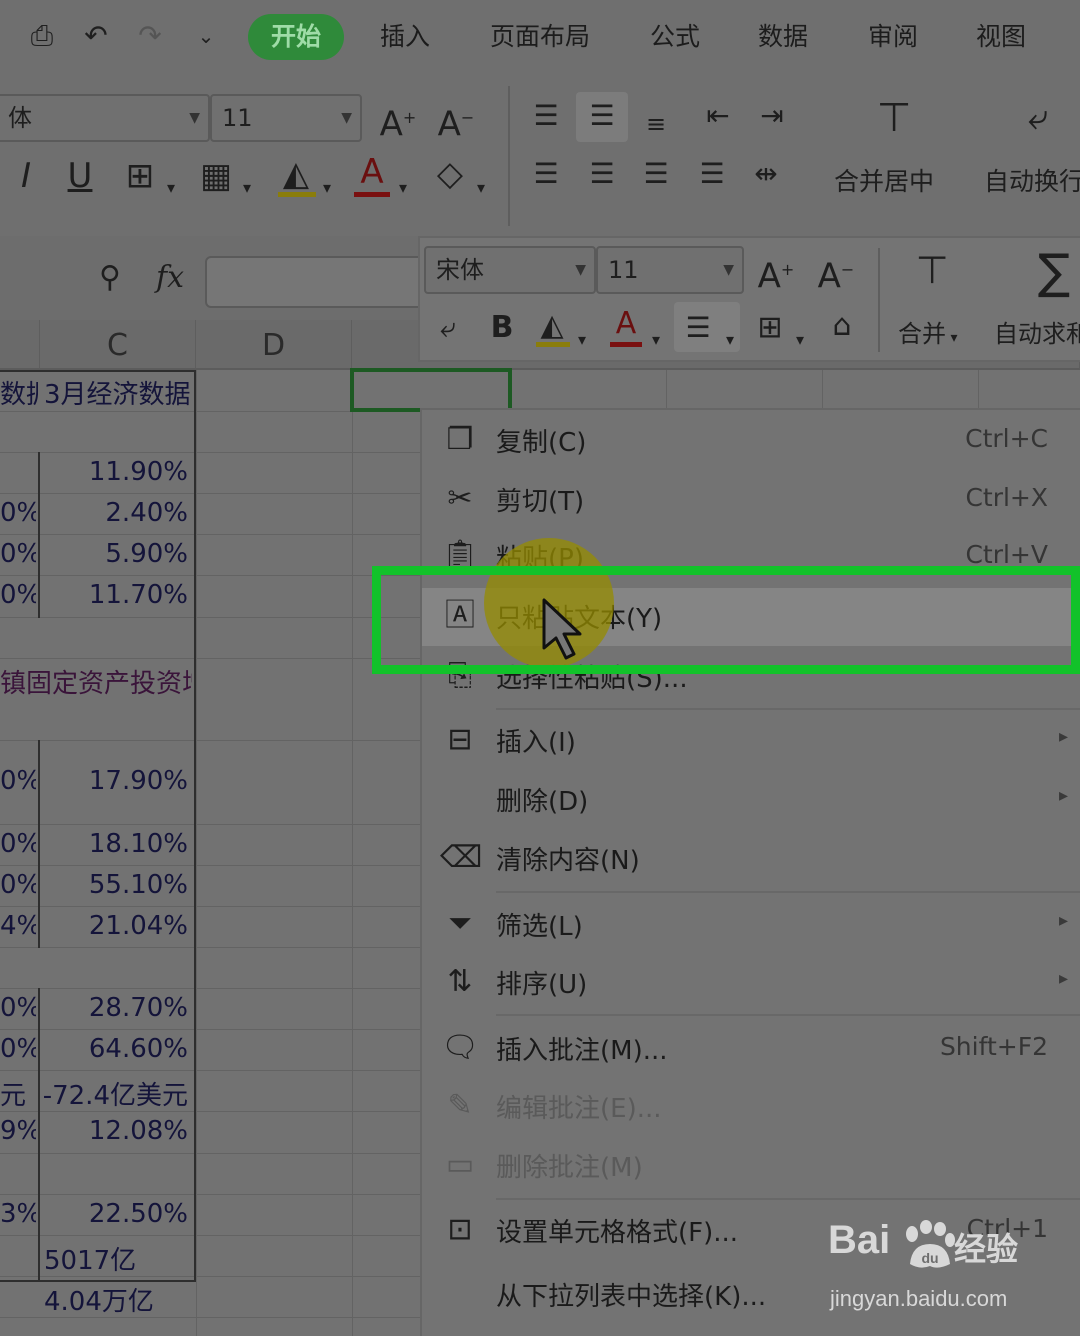 The width and height of the screenshot is (1080, 1336). Describe the element at coordinates (602, 116) in the screenshot. I see `align-middle-icon: ☰` at that location.